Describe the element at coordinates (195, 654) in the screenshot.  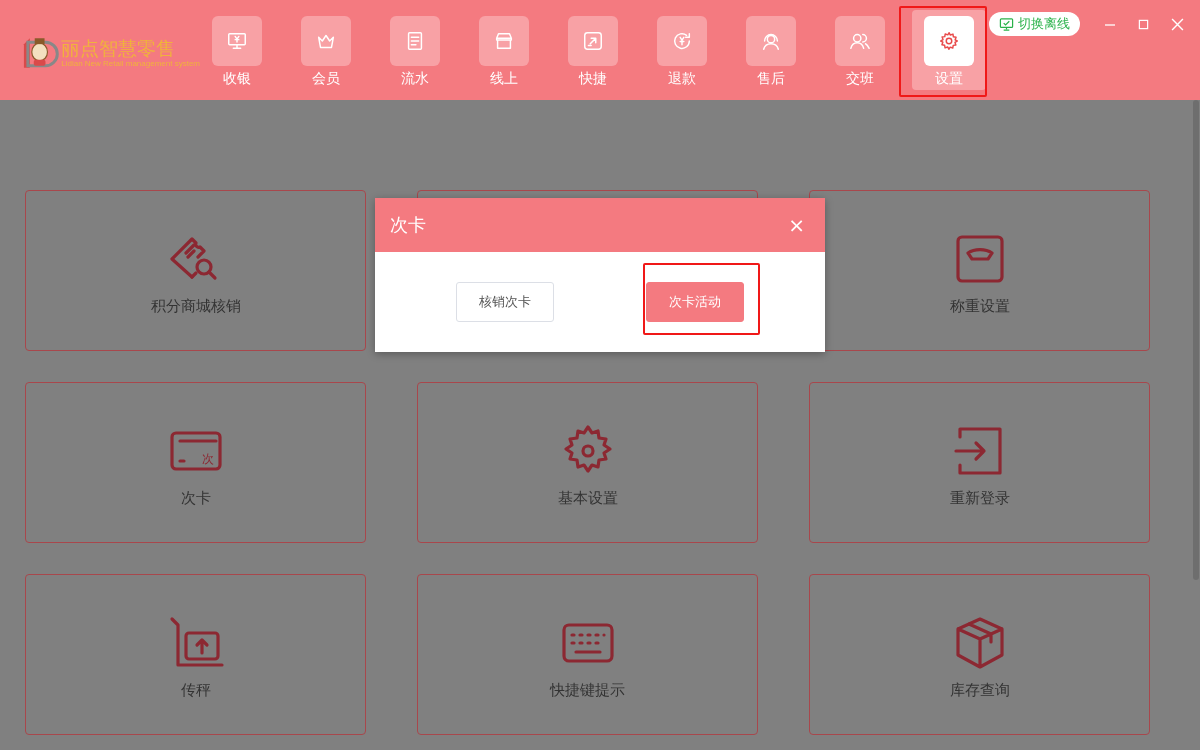
I see `settings-card: 传秤` at that location.